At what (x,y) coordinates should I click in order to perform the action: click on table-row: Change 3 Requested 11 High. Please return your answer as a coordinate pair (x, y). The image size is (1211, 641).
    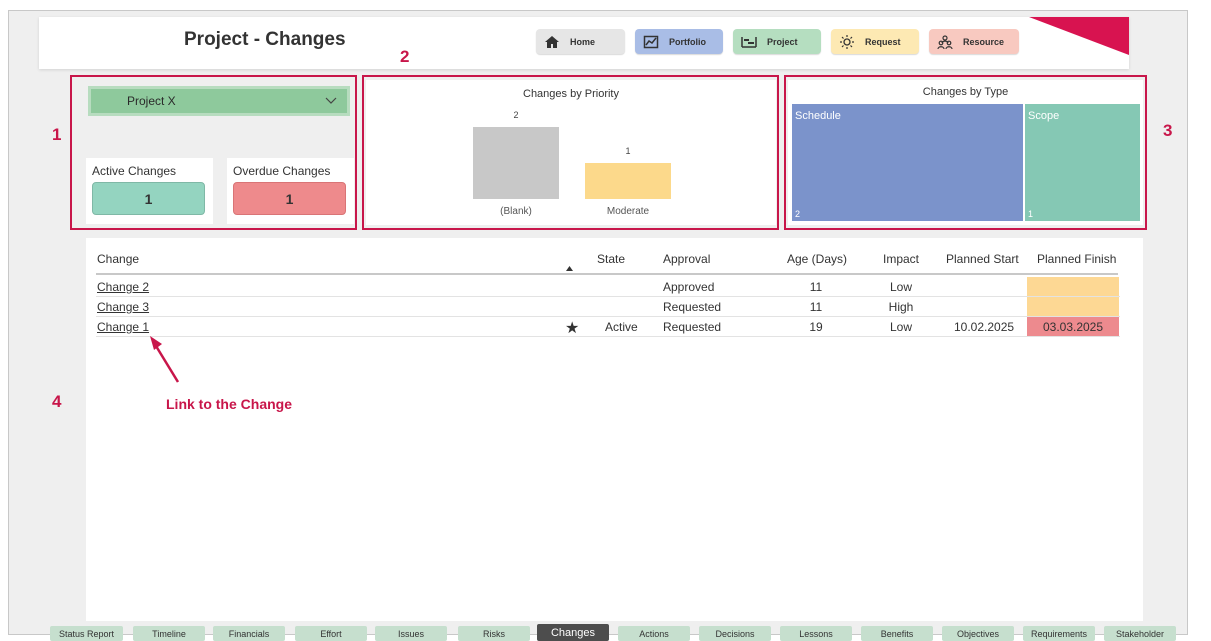
    Looking at the image, I should click on (608, 307).